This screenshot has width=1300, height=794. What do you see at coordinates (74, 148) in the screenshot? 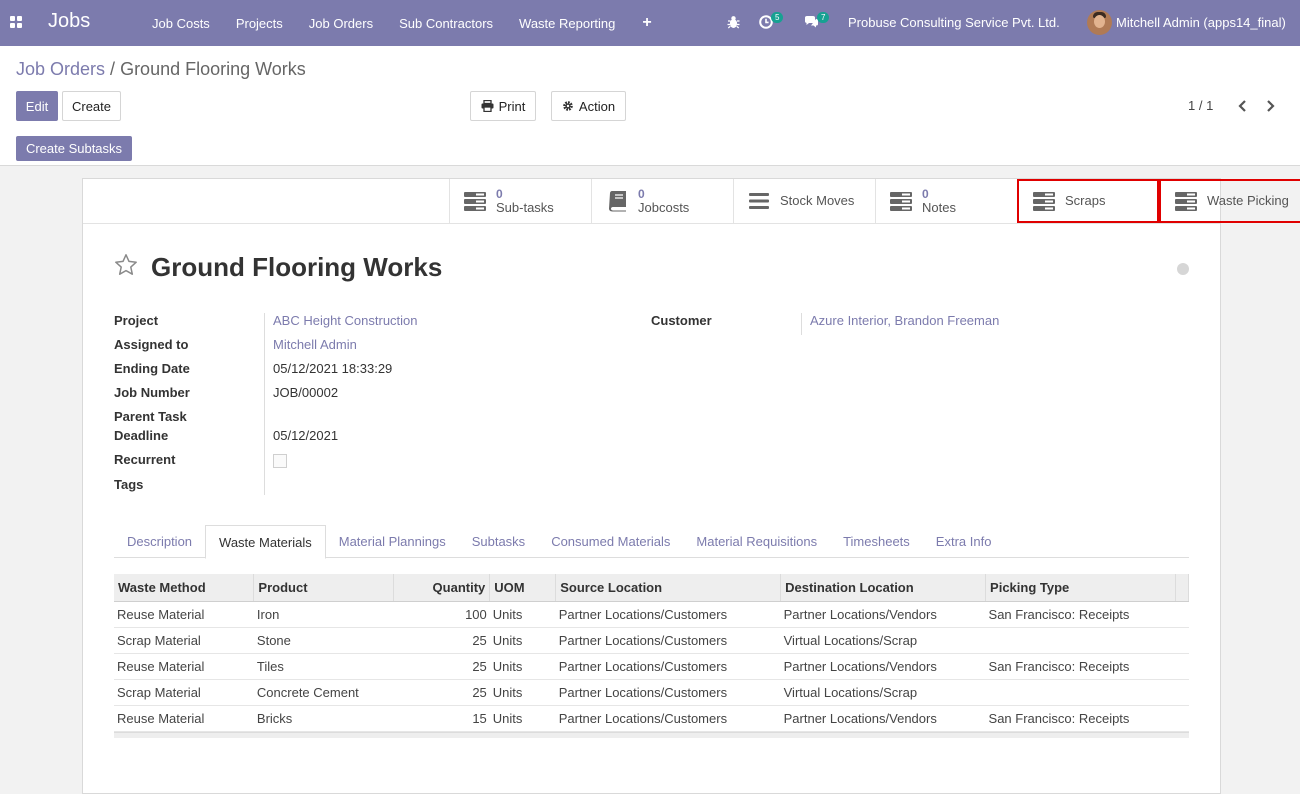
I see `create-subtasks-button: Create Subtasks` at bounding box center [74, 148].